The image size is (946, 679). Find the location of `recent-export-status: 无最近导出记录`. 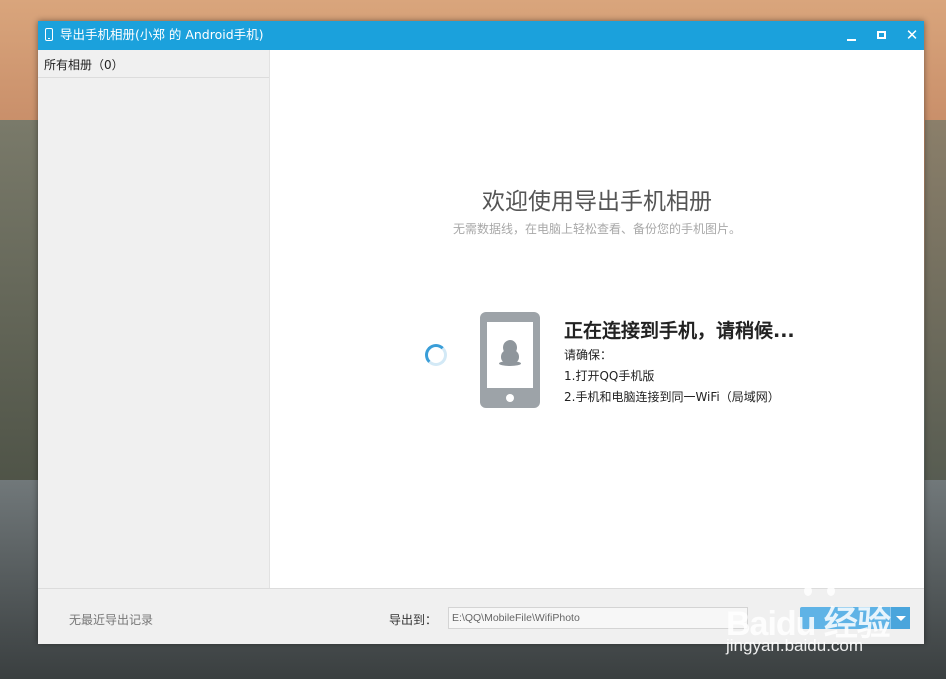

recent-export-status: 无最近导出记录 is located at coordinates (111, 620).